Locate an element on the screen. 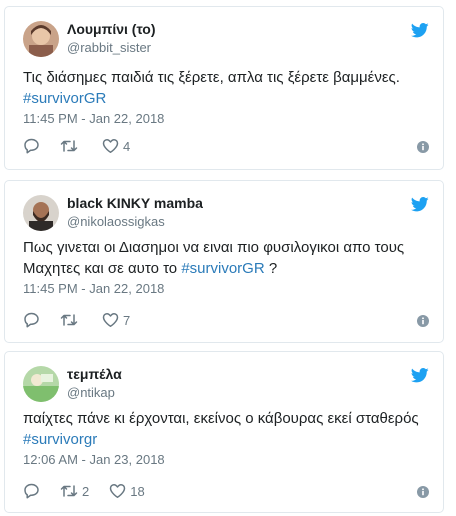  like-count: 7 is located at coordinates (127, 320).